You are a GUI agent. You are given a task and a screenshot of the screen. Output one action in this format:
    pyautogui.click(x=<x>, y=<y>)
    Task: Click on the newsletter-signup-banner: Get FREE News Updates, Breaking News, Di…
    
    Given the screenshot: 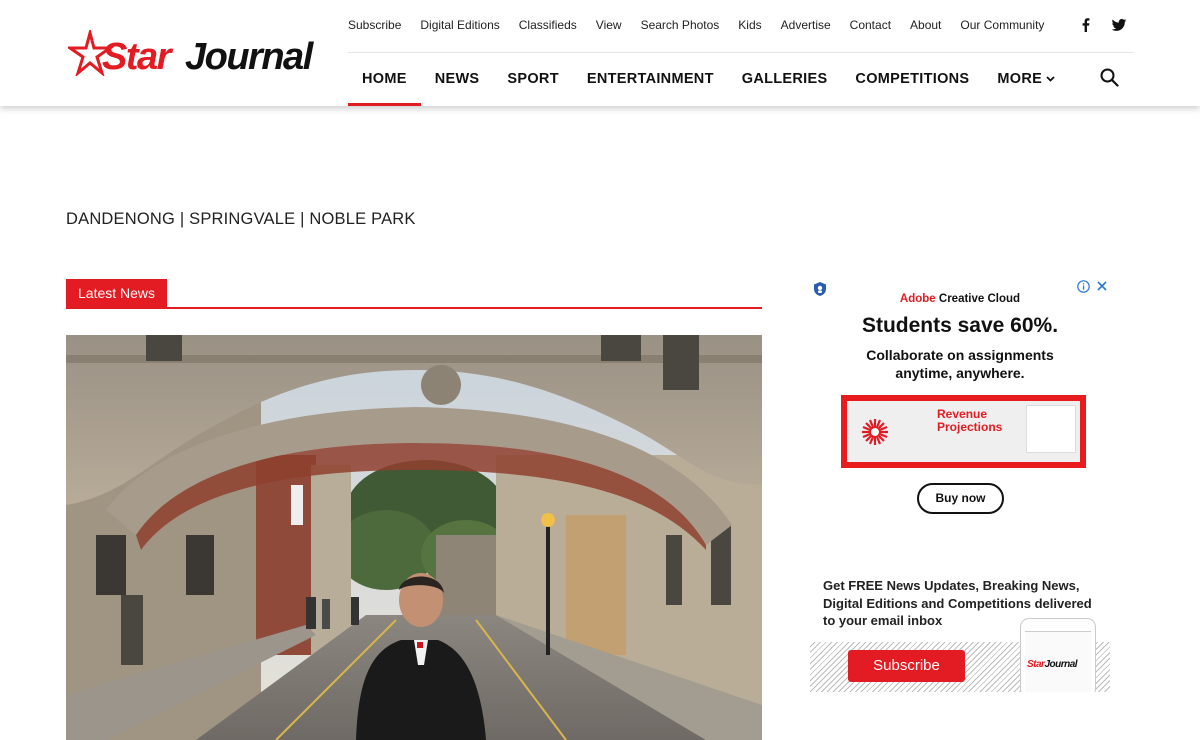 What is the action you would take?
    pyautogui.click(x=960, y=631)
    